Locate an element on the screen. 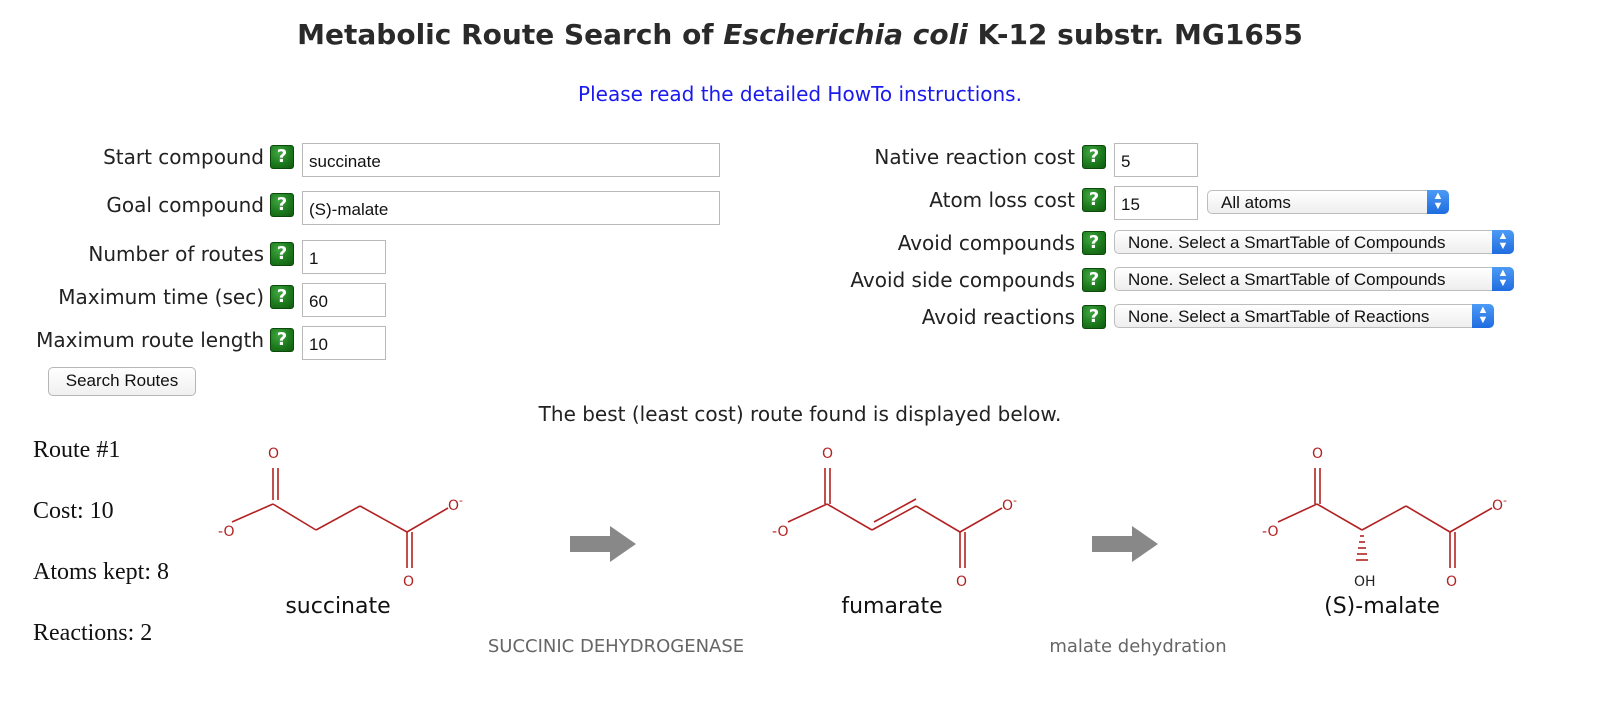 This screenshot has height=724, width=1600. fumarate-structure: O -O O O- is located at coordinates (901, 515).